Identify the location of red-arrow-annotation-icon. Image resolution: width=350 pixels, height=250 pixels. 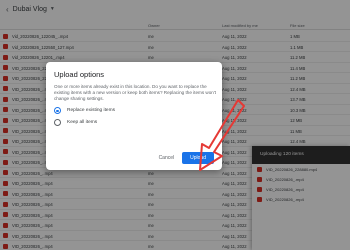
(222, 135).